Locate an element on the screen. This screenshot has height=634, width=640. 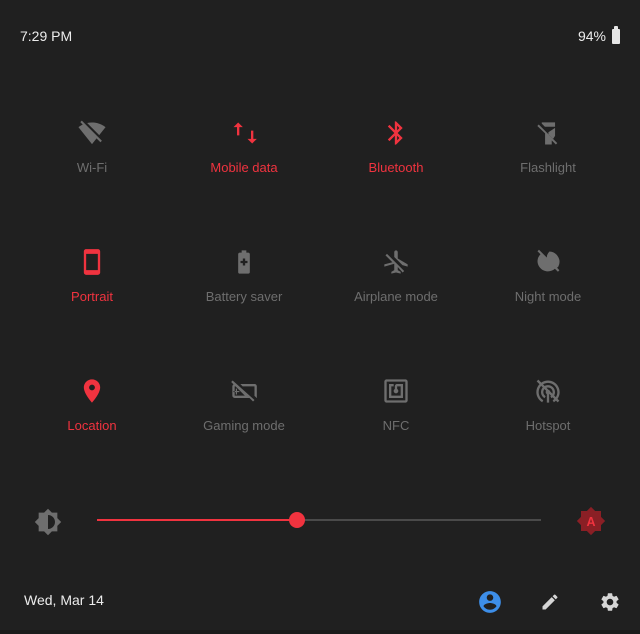
tile-gaming-mode: Gaming mode is located at coordinates (244, 422).